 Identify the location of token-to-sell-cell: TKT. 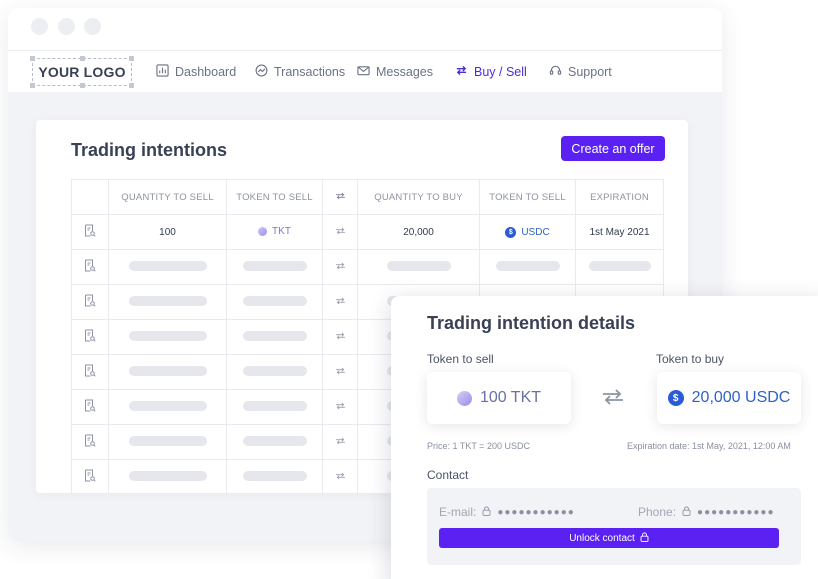
(274, 232).